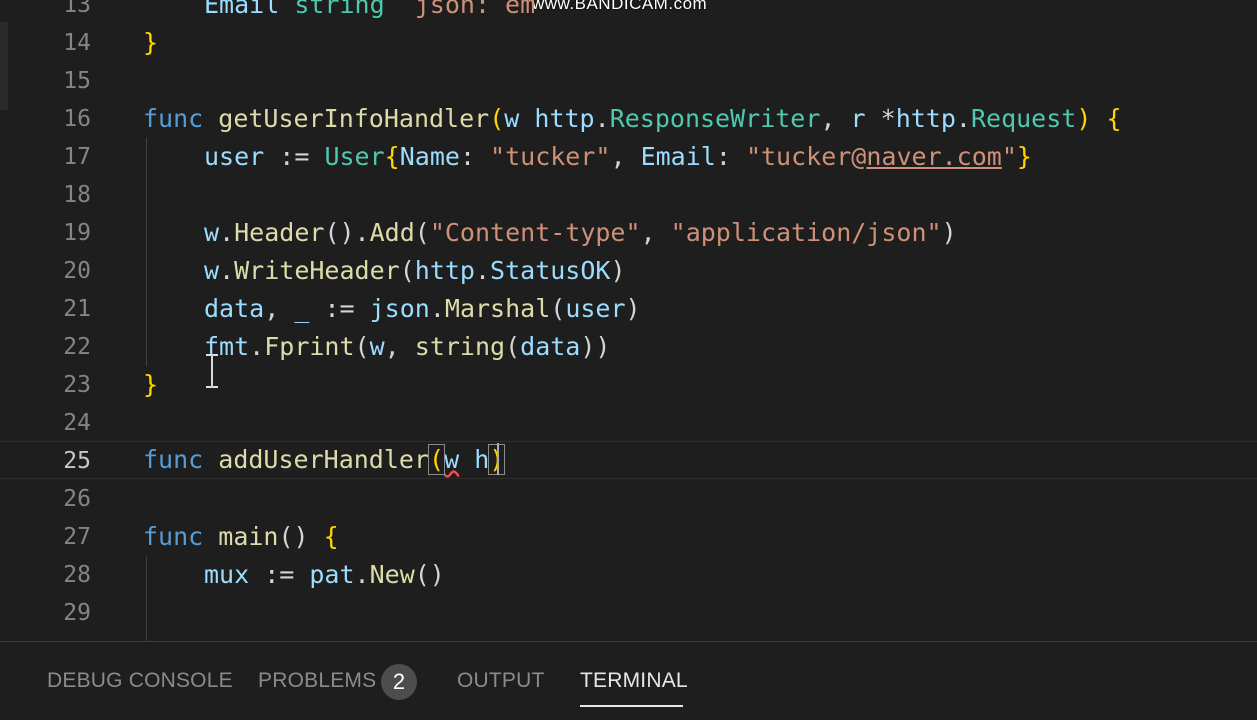  What do you see at coordinates (628, 423) in the screenshot?
I see `code-line: 24` at bounding box center [628, 423].